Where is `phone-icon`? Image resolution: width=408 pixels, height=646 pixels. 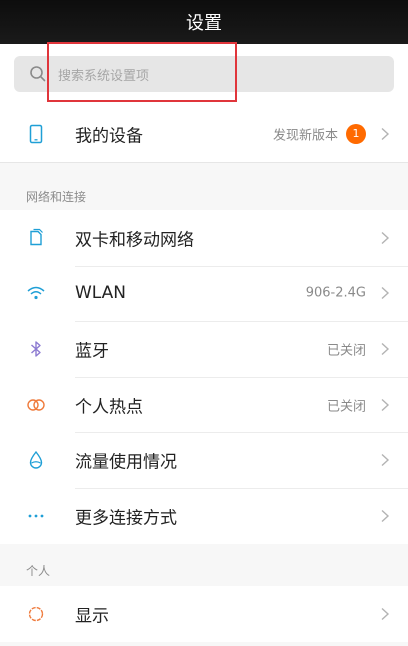 phone-icon is located at coordinates (36, 134).